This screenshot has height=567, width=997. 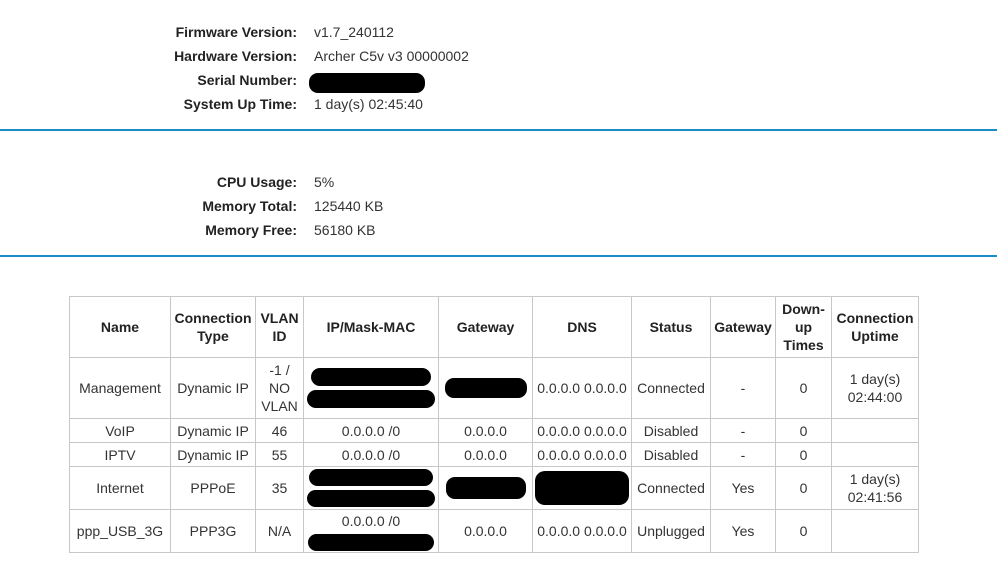 I want to click on firmware-row: Firmware Version: v1.7_240112, so click(x=498, y=32).